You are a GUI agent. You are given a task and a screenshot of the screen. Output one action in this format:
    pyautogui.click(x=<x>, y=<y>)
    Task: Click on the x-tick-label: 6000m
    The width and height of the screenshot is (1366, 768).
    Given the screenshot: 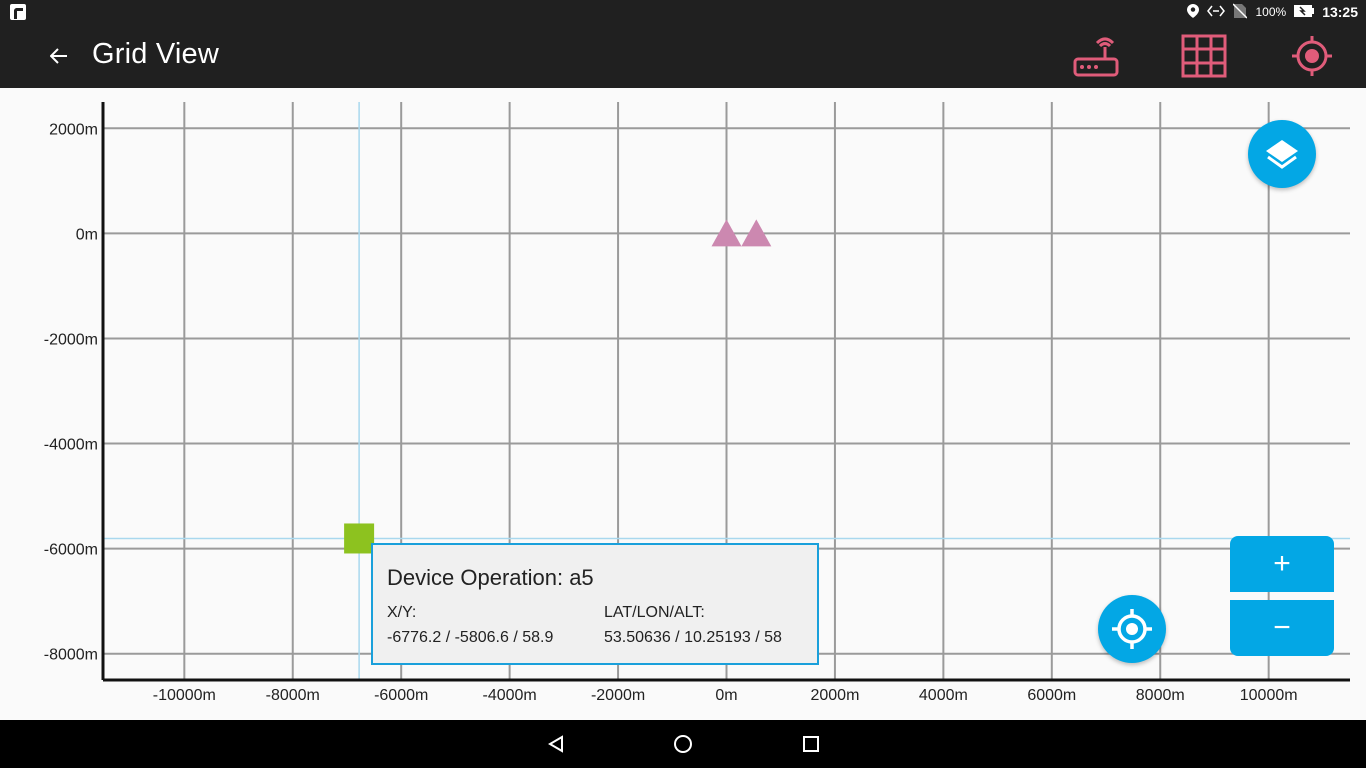 What is the action you would take?
    pyautogui.click(x=1051, y=695)
    